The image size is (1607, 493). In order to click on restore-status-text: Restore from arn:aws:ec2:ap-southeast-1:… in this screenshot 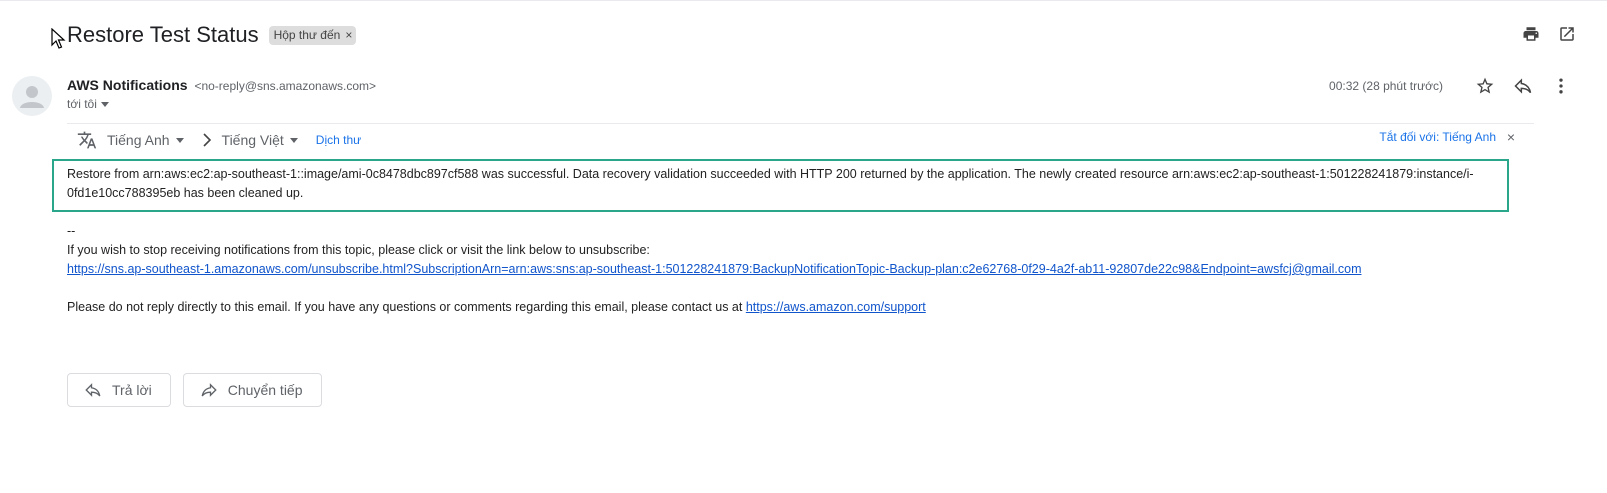, I will do `click(770, 183)`.